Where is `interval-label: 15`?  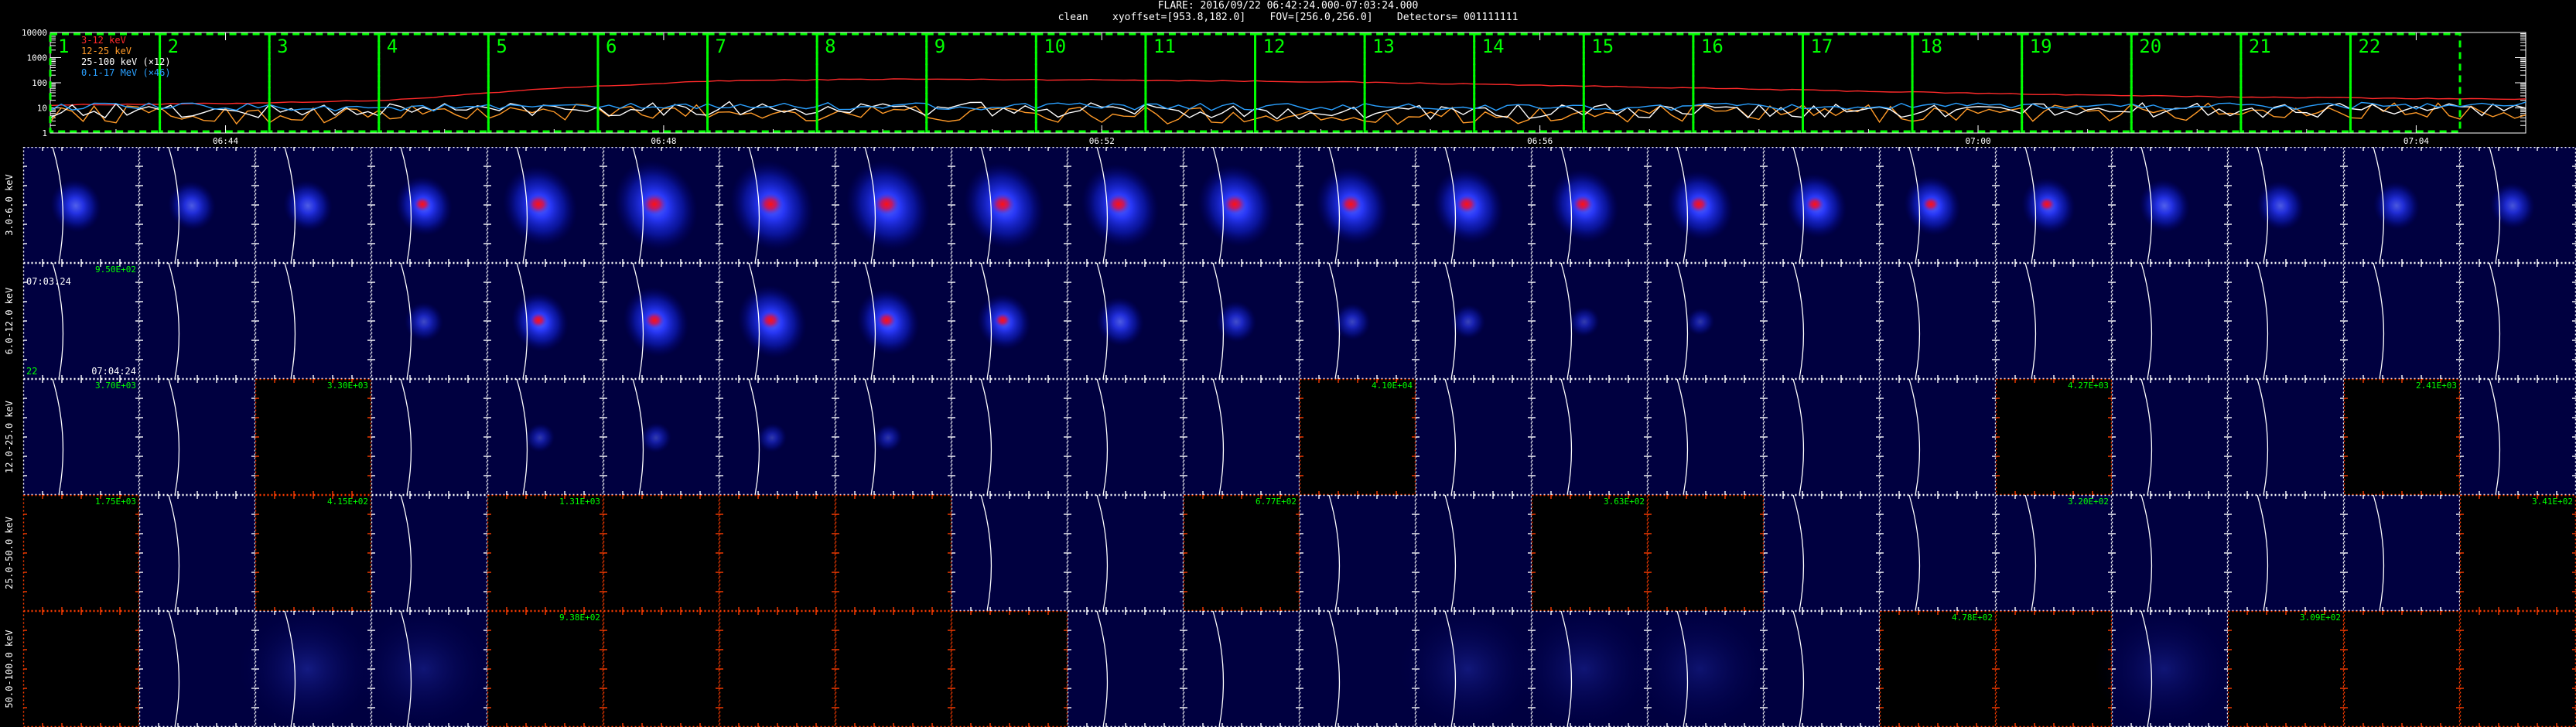 interval-label: 15 is located at coordinates (1602, 46).